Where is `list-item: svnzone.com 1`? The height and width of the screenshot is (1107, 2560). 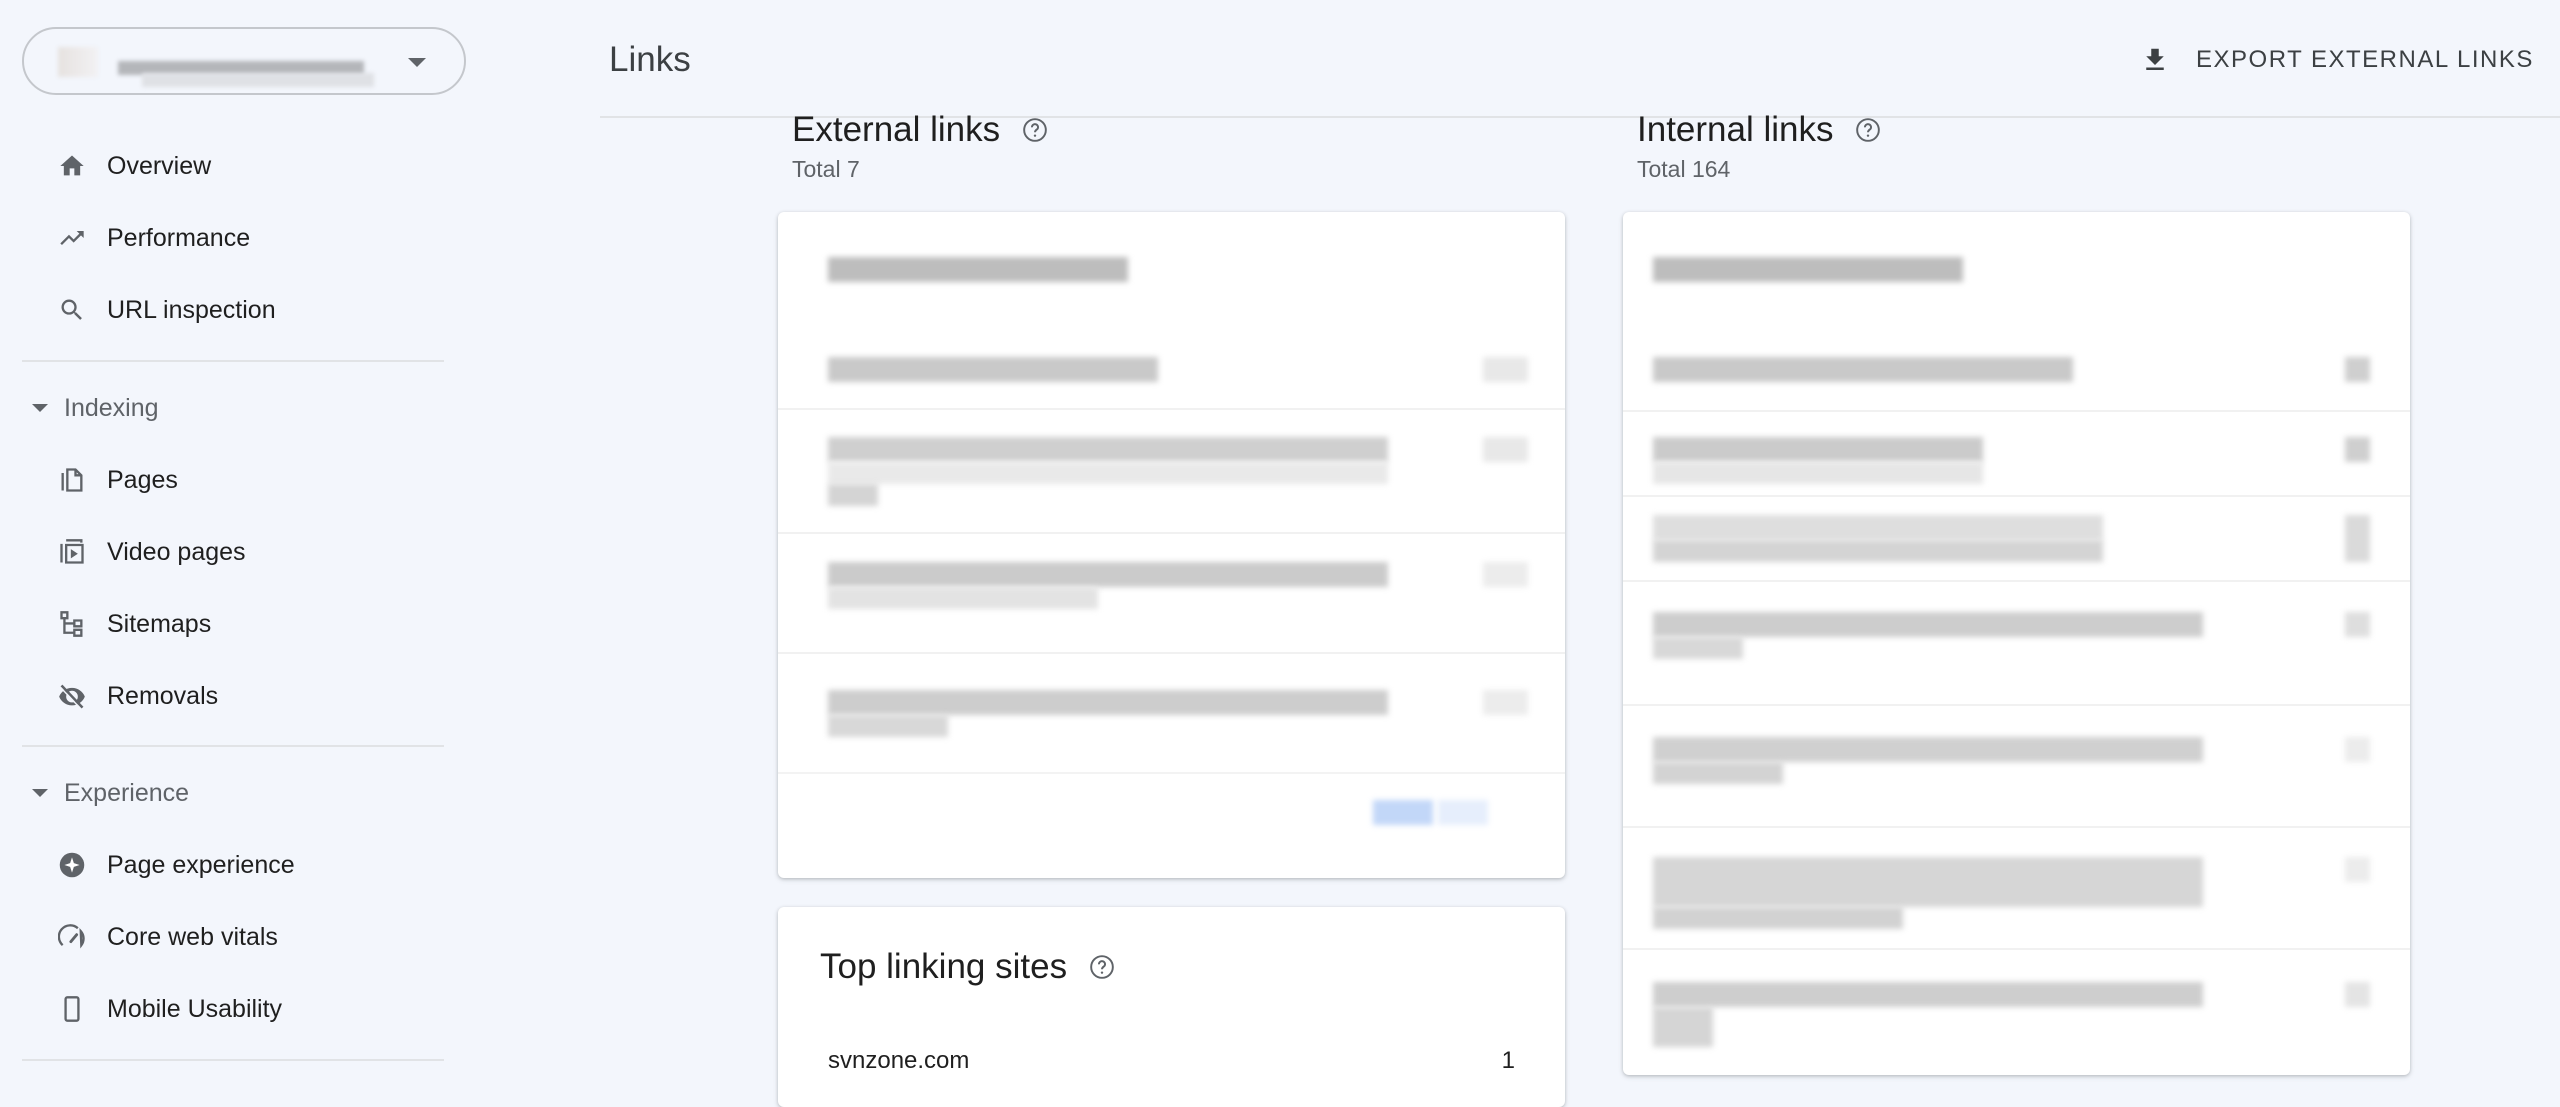 list-item: svnzone.com 1 is located at coordinates (1171, 1061).